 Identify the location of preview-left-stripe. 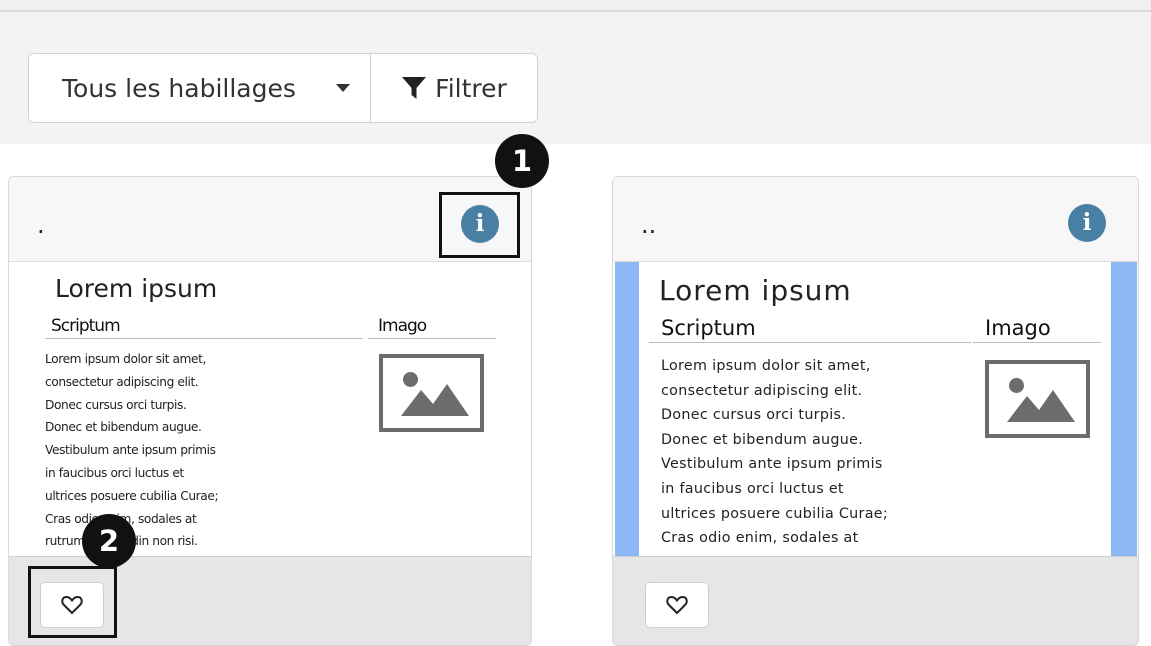
(627, 409).